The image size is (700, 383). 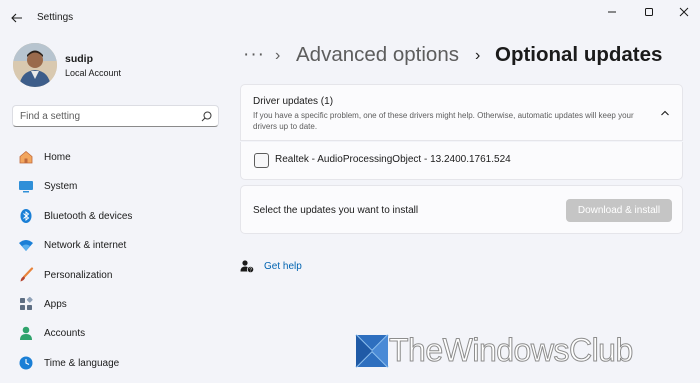 What do you see at coordinates (283, 266) in the screenshot?
I see `get-help-link: Get help` at bounding box center [283, 266].